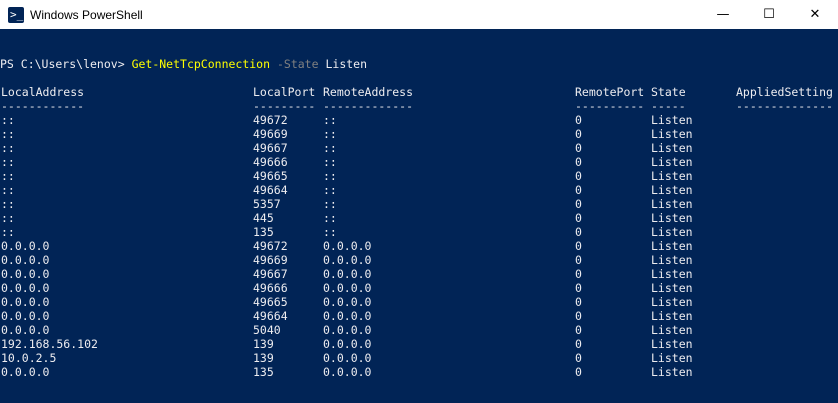 The height and width of the screenshot is (403, 838). I want to click on powershell-icon: >_, so click(16, 14).